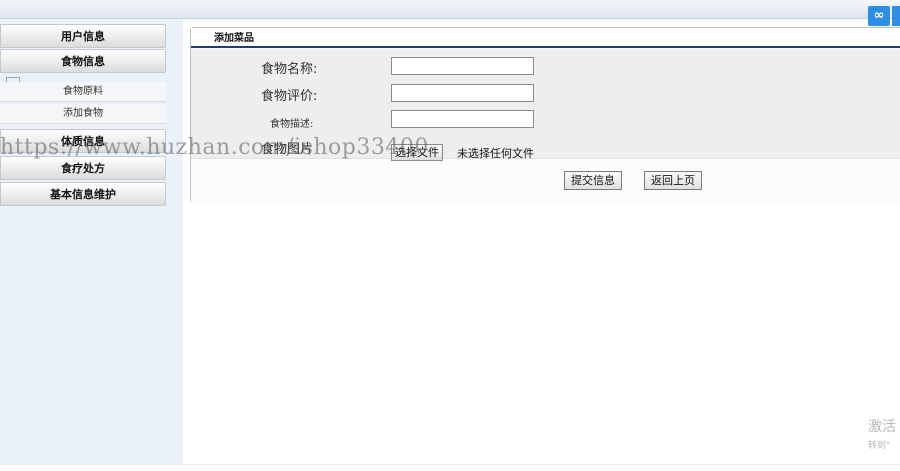  What do you see at coordinates (879, 16) in the screenshot?
I see `cloud-sync-icon: ∞` at bounding box center [879, 16].